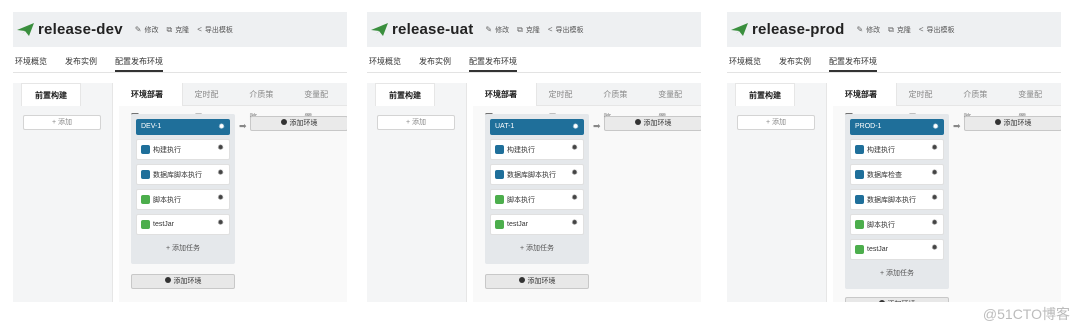 The width and height of the screenshot is (1080, 332). What do you see at coordinates (520, 29) in the screenshot?
I see `copy-icon: ⧉` at bounding box center [520, 29].